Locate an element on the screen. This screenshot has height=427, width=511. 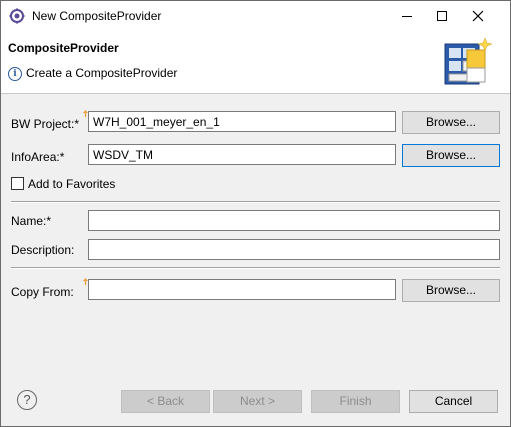
bw-project-input is located at coordinates (242, 121).